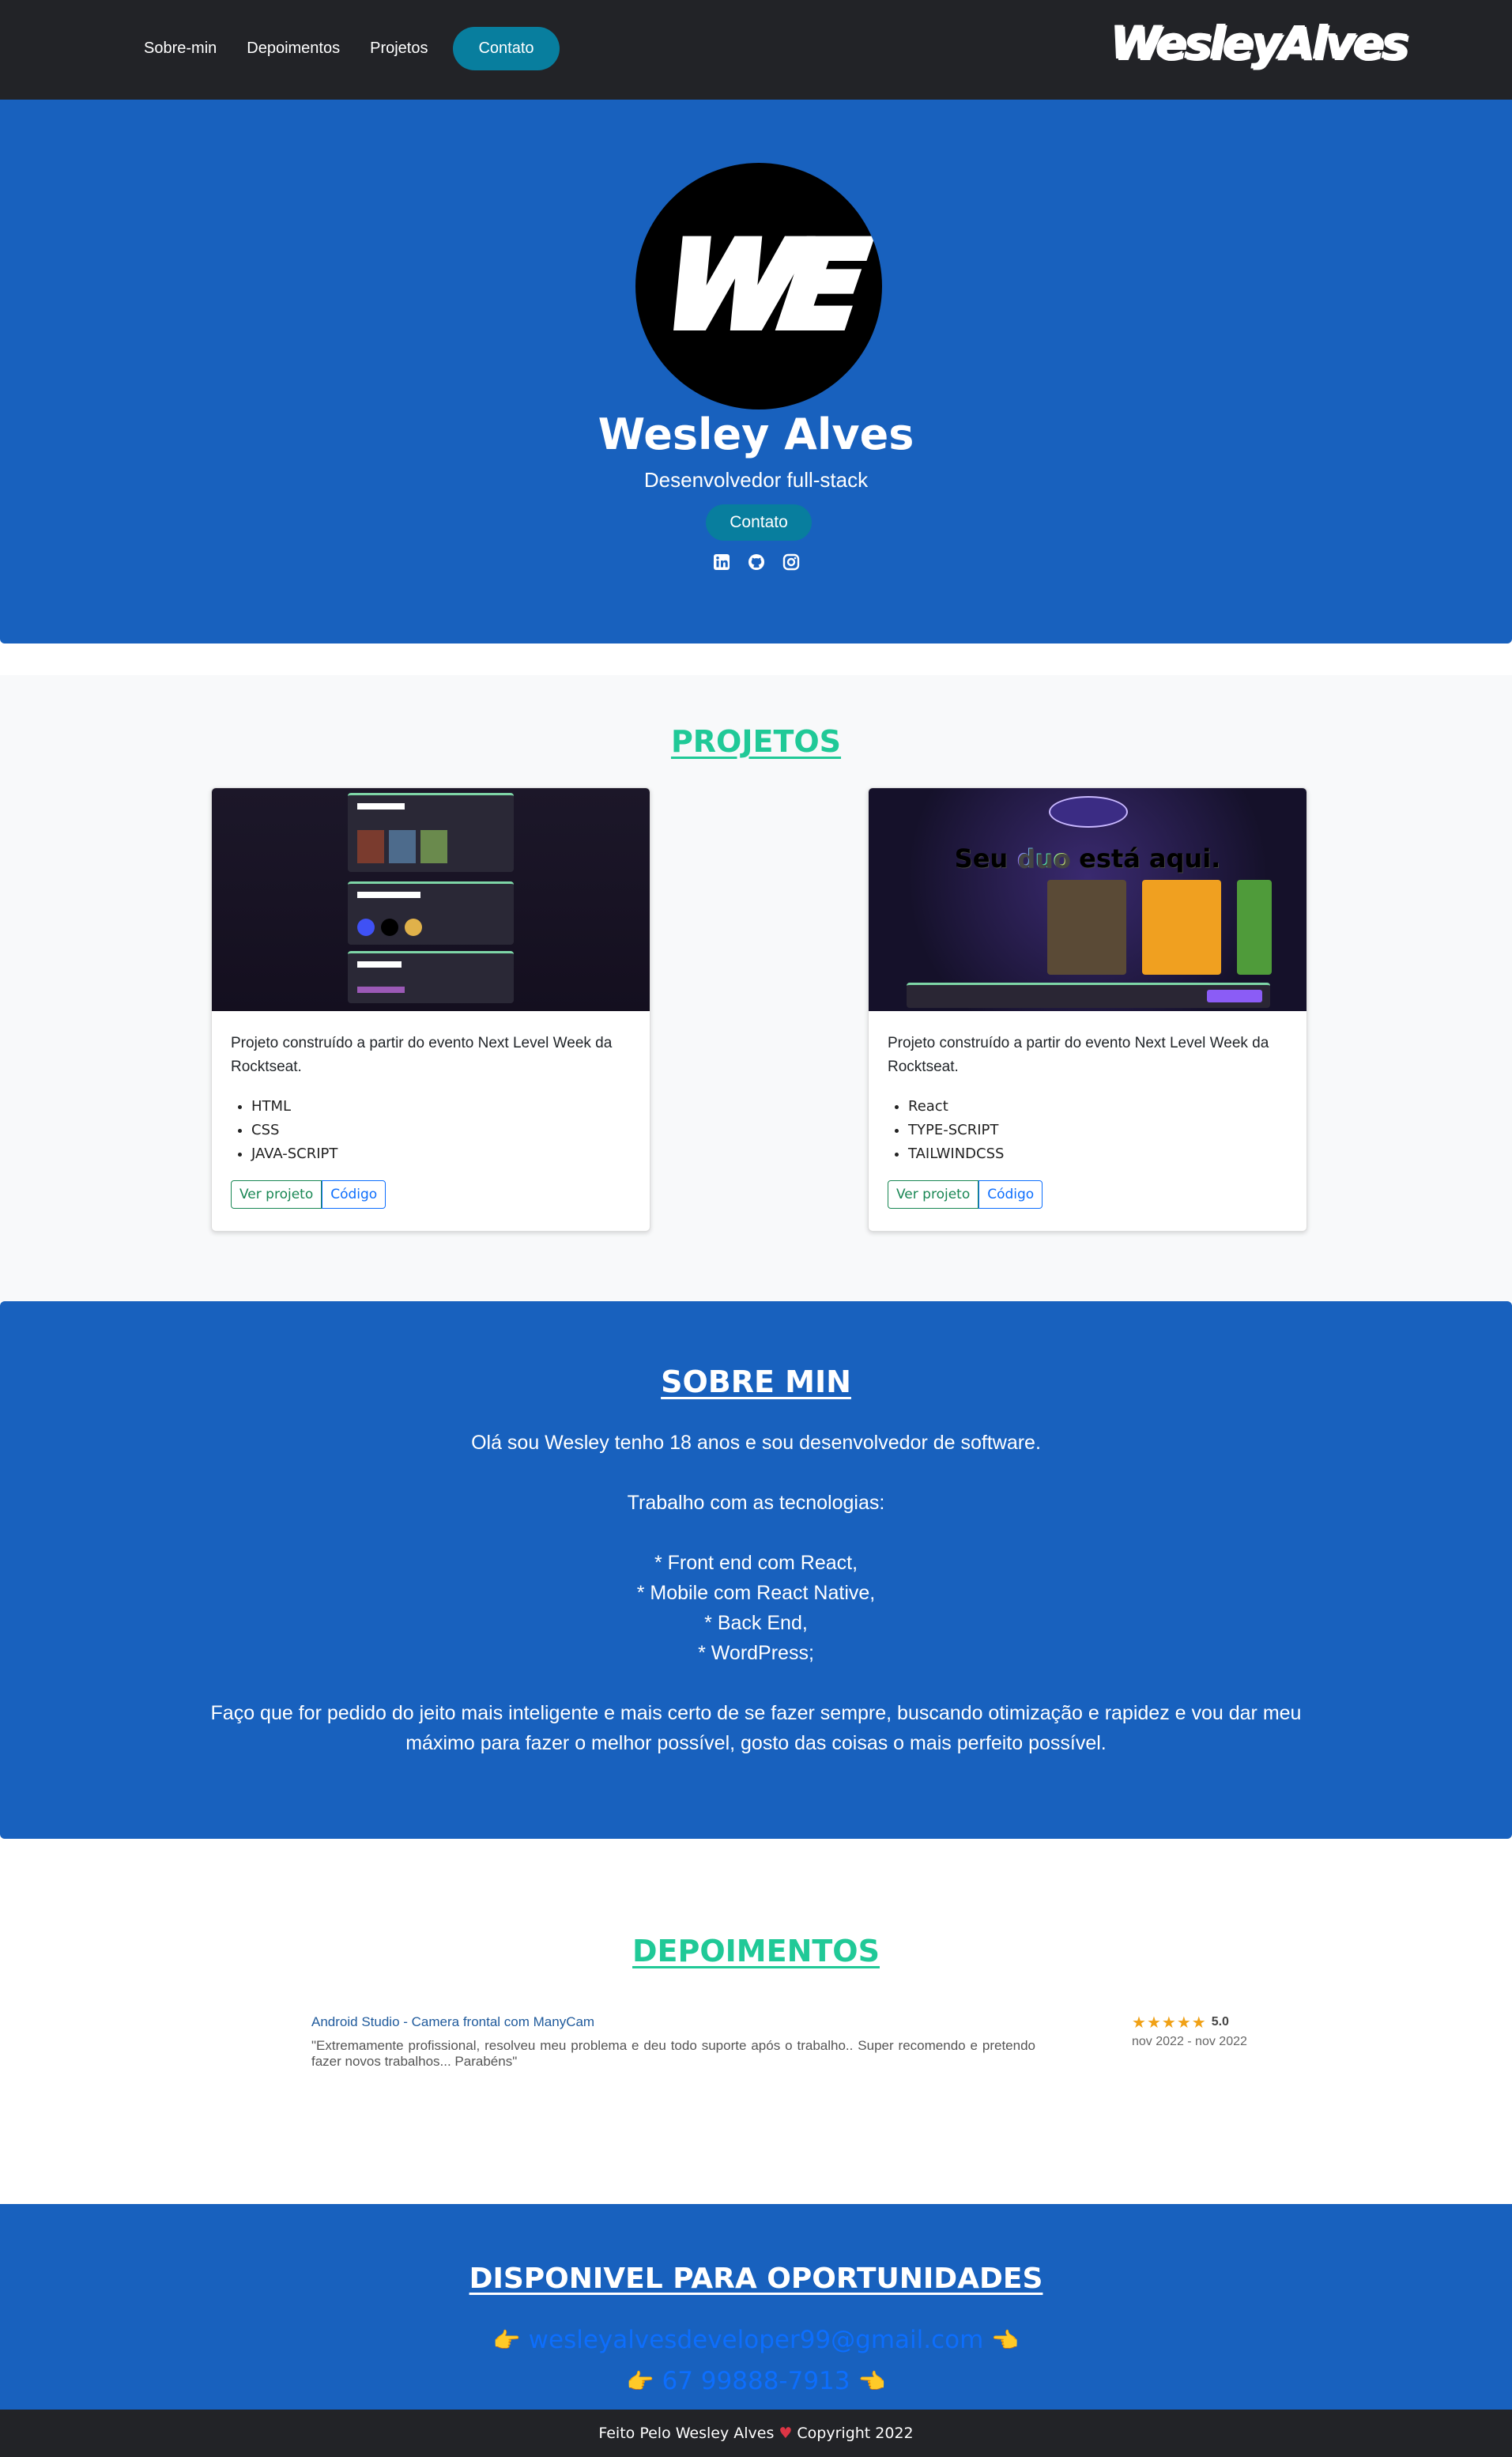 Image resolution: width=1512 pixels, height=2457 pixels. I want to click on footer-copyright: Copyright 2022, so click(855, 2433).